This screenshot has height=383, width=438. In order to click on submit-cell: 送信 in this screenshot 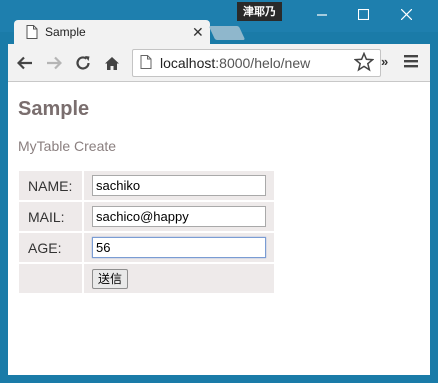, I will do `click(179, 278)`.